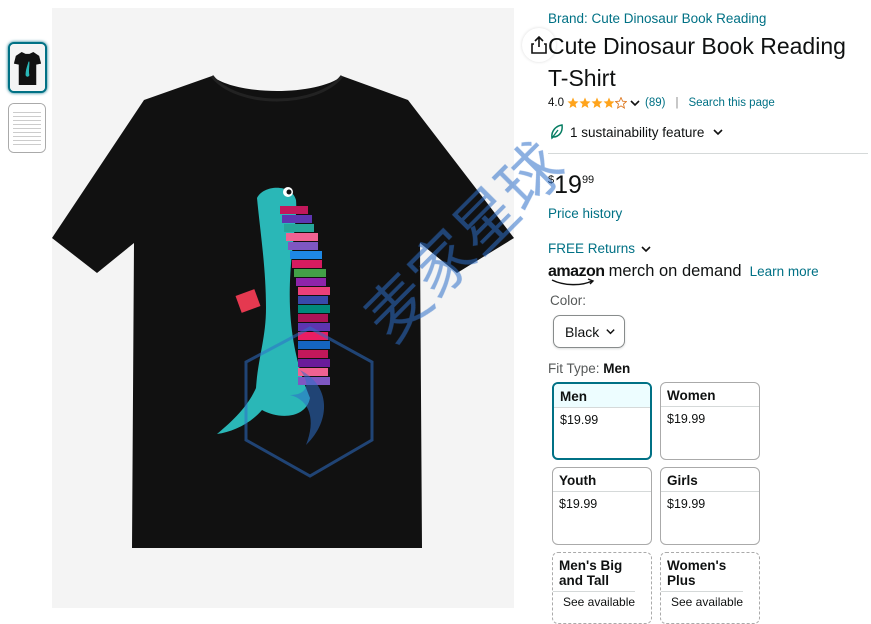  I want to click on thumbnail-tshirt, so click(27, 67).